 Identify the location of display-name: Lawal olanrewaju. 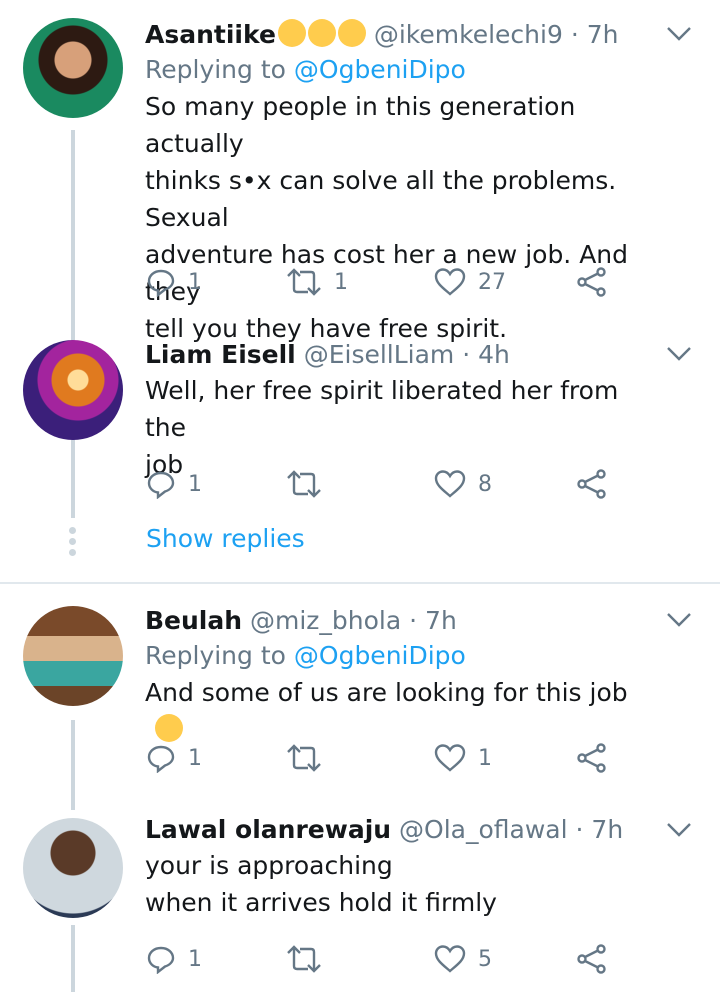
(268, 829).